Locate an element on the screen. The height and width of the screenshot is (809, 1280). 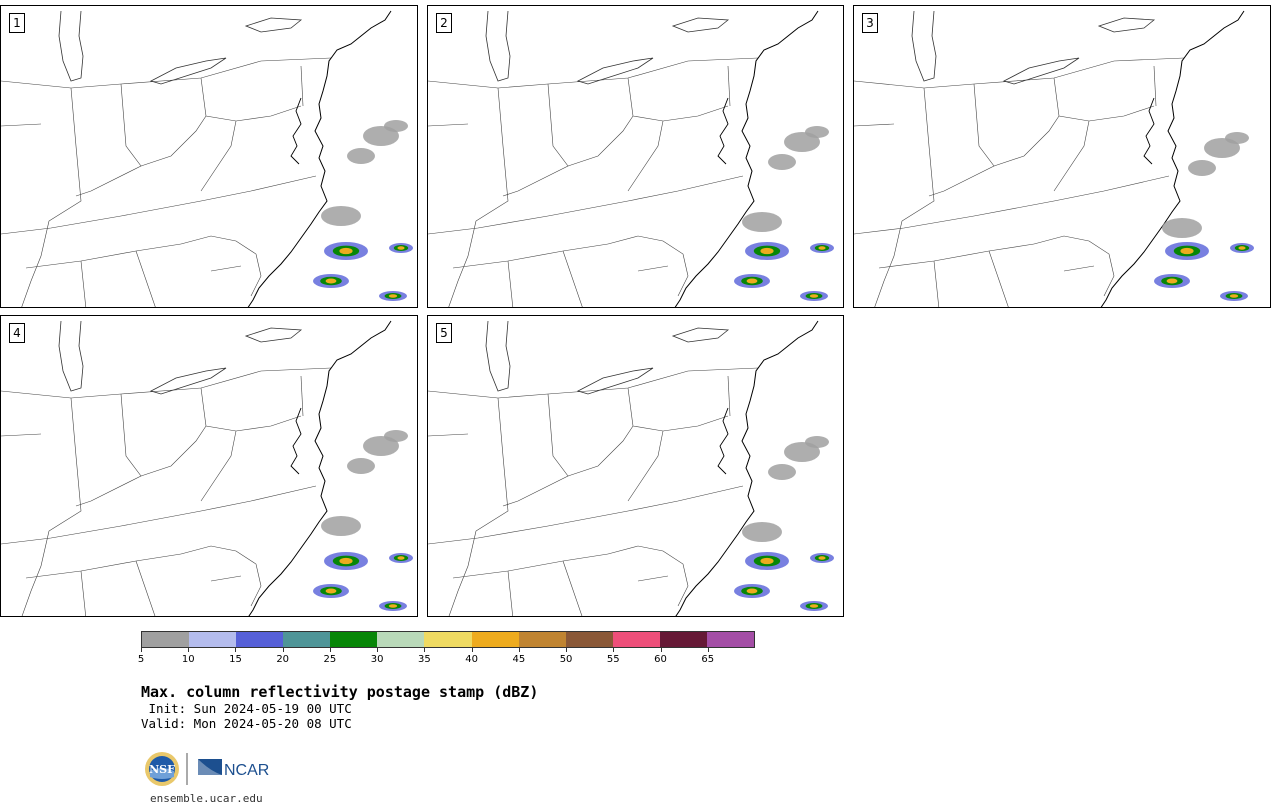
member-panel-5: 5 is located at coordinates (635, 466).